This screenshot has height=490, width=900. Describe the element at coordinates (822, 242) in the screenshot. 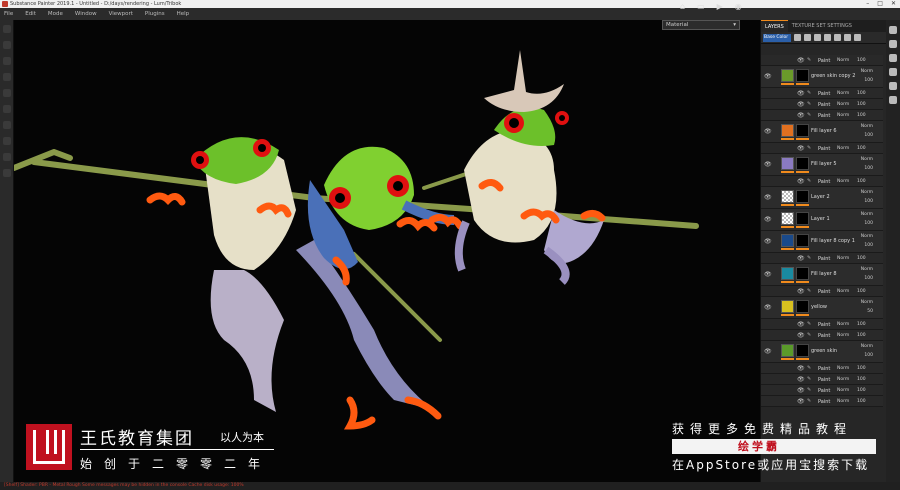

I see `layer-row: 👁 Fill layer 8 copy 1 Norm 100` at that location.